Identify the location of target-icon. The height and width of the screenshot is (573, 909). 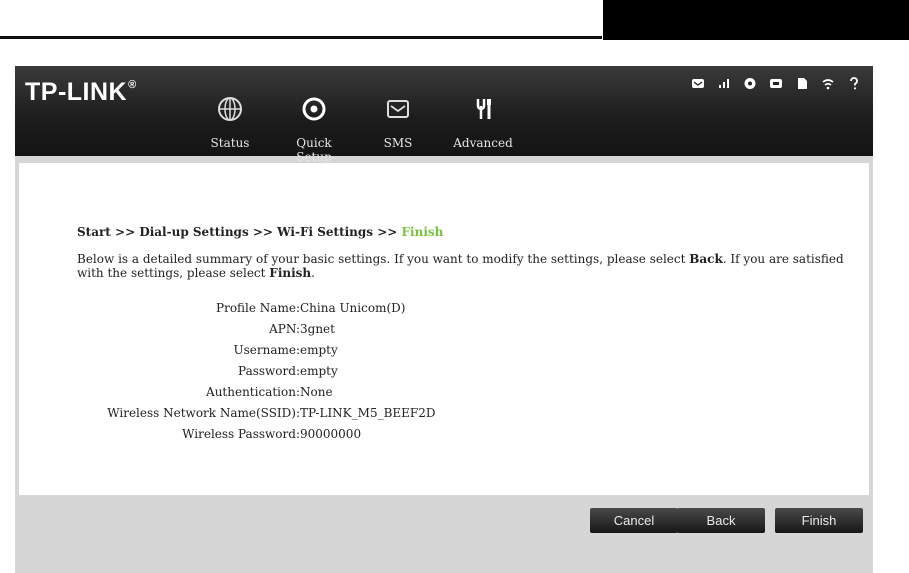
(314, 109).